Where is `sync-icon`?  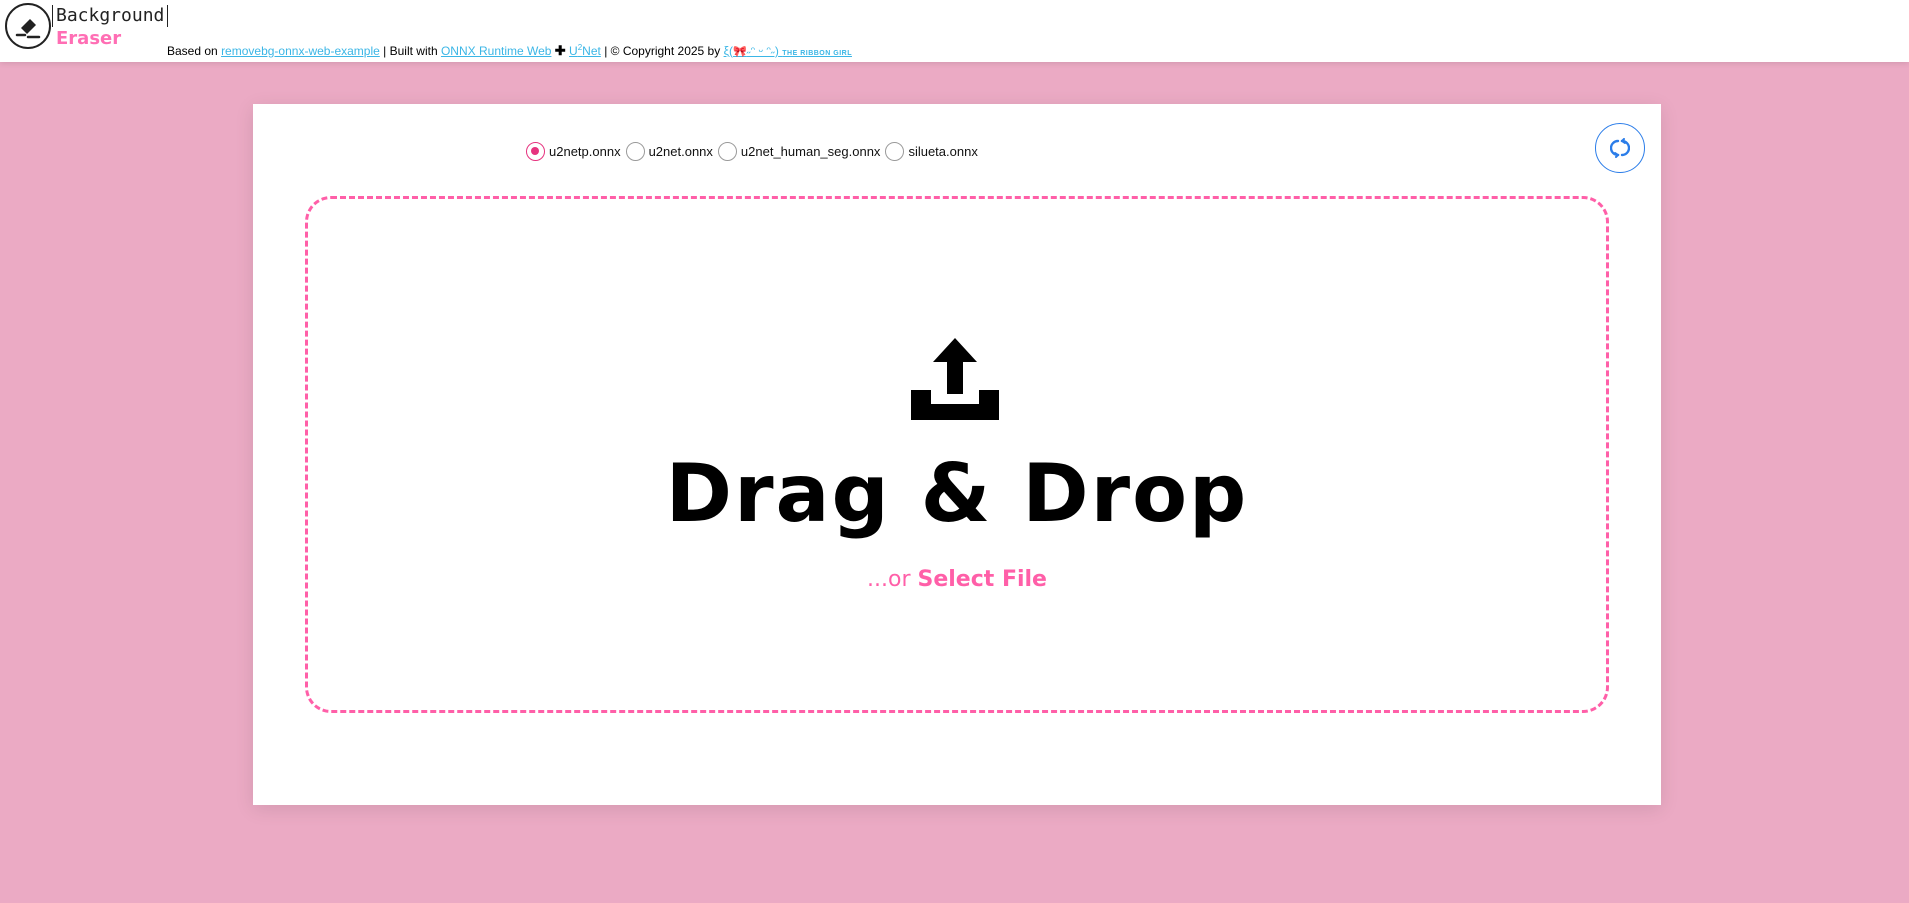
sync-icon is located at coordinates (1620, 148).